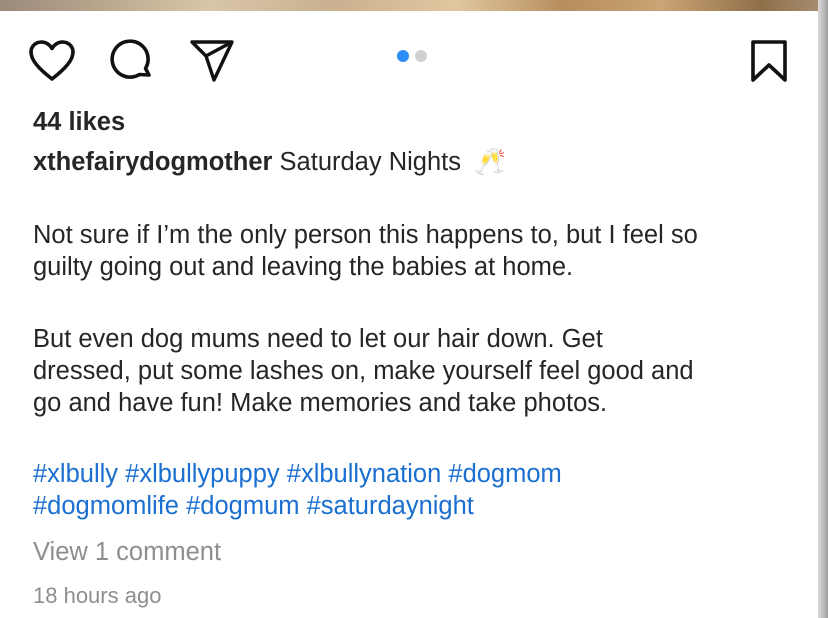 The width and height of the screenshot is (828, 618). I want to click on view-comments-link: View 1 comment, so click(418, 552).